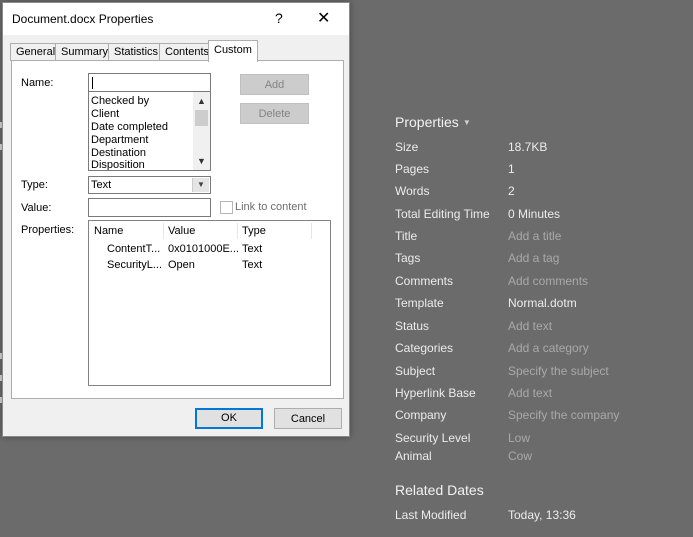  What do you see at coordinates (254, 231) in the screenshot?
I see `column-header-type: Type` at bounding box center [254, 231].